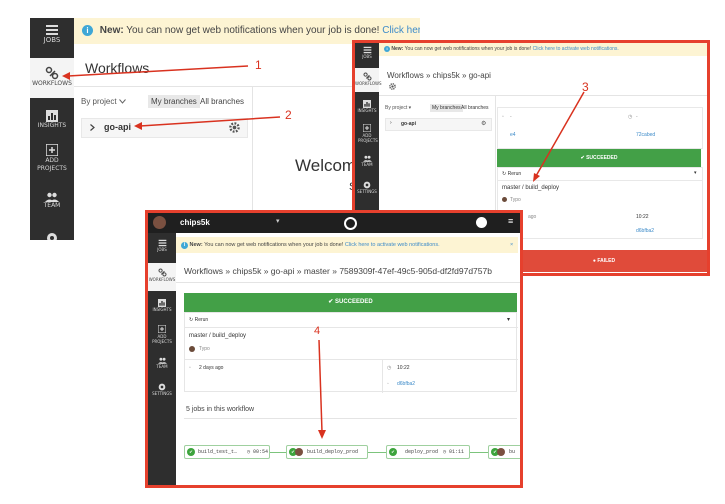 Image resolution: width=725 pixels, height=504 pixels. What do you see at coordinates (317, 331) in the screenshot?
I see `annotation-label-4: 4` at bounding box center [317, 331].